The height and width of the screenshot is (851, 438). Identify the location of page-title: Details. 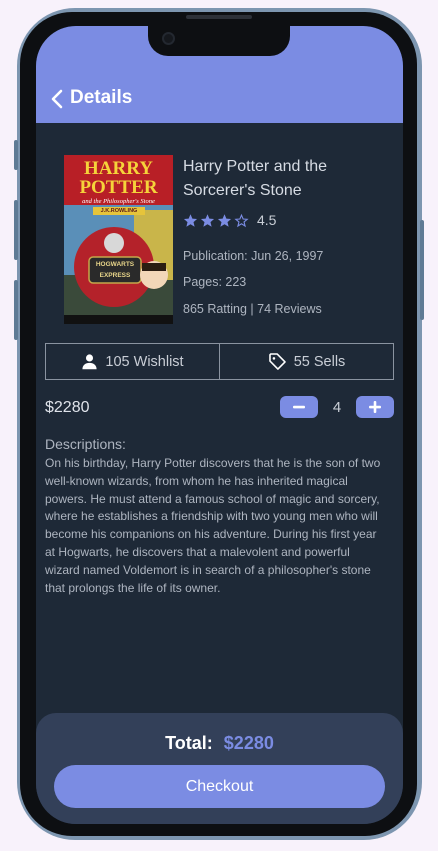
(101, 97).